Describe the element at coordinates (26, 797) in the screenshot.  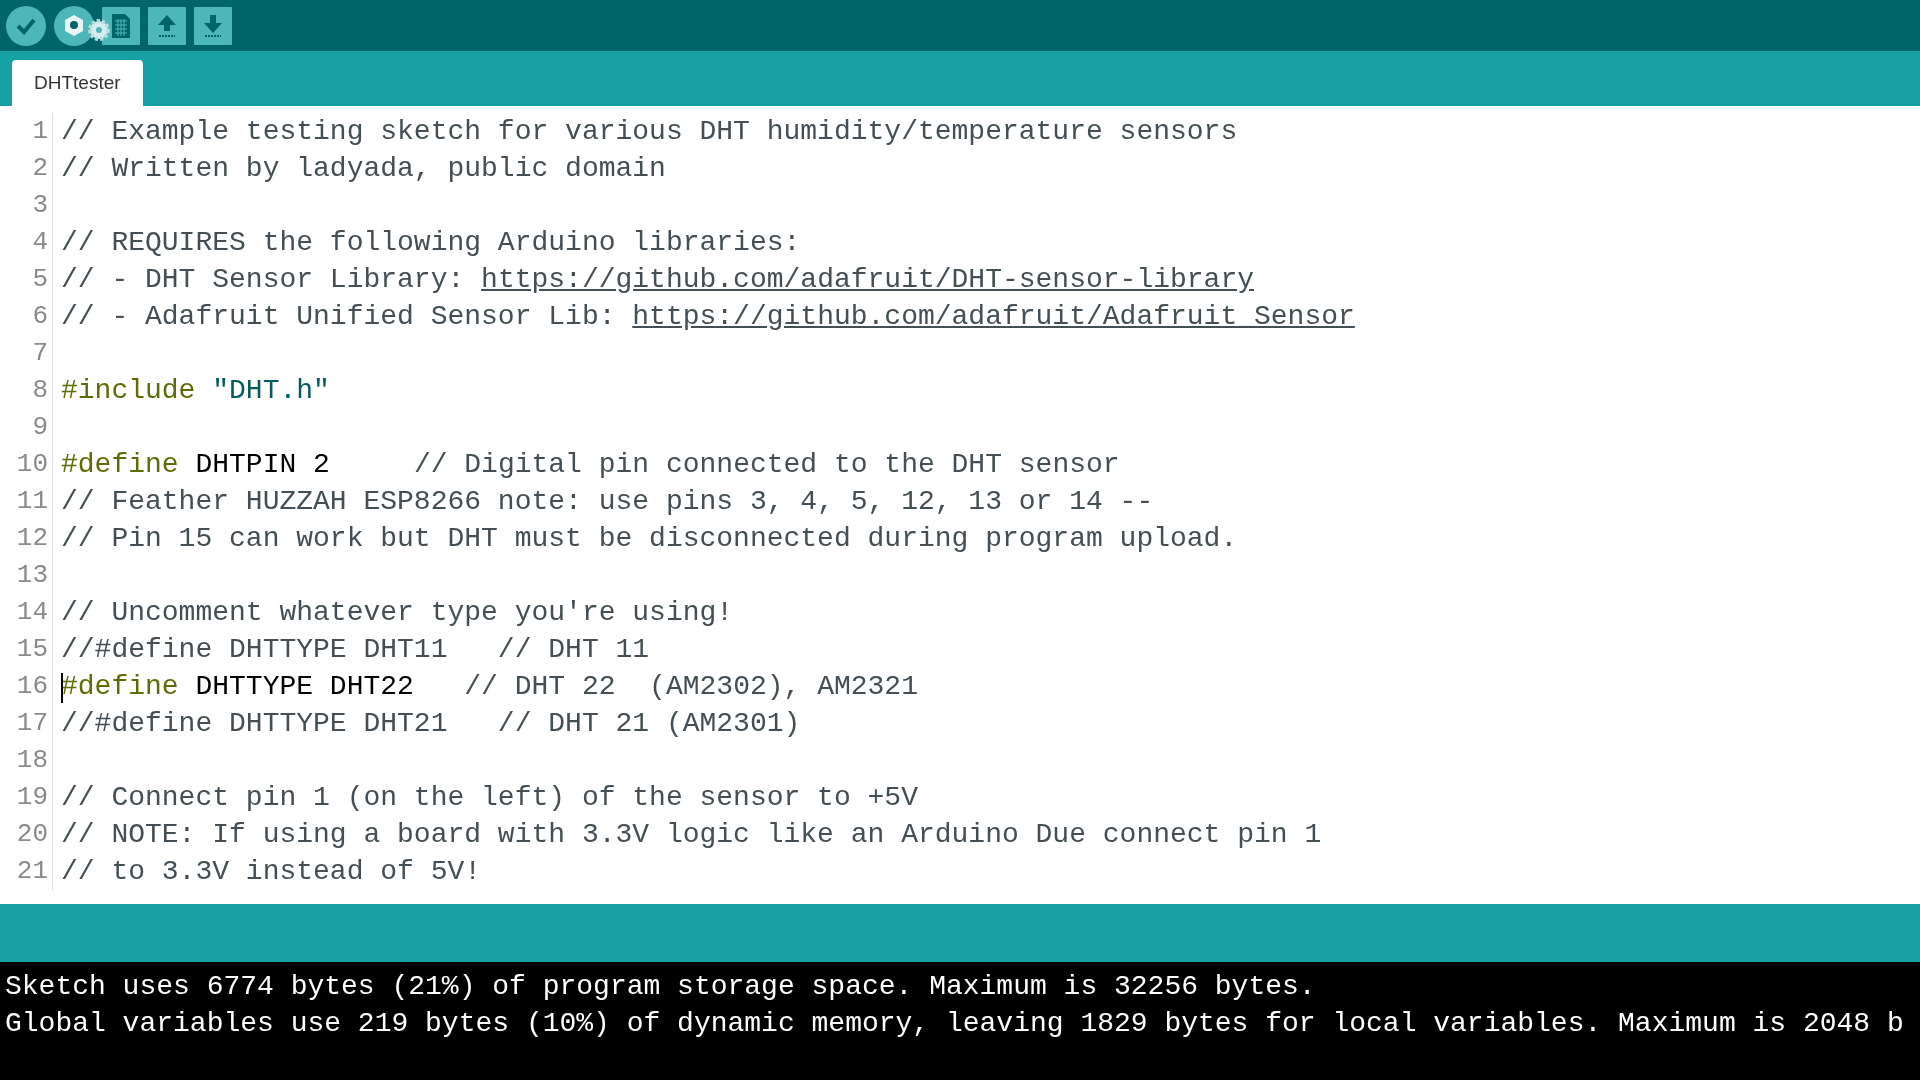
I see `line-number: 19` at that location.